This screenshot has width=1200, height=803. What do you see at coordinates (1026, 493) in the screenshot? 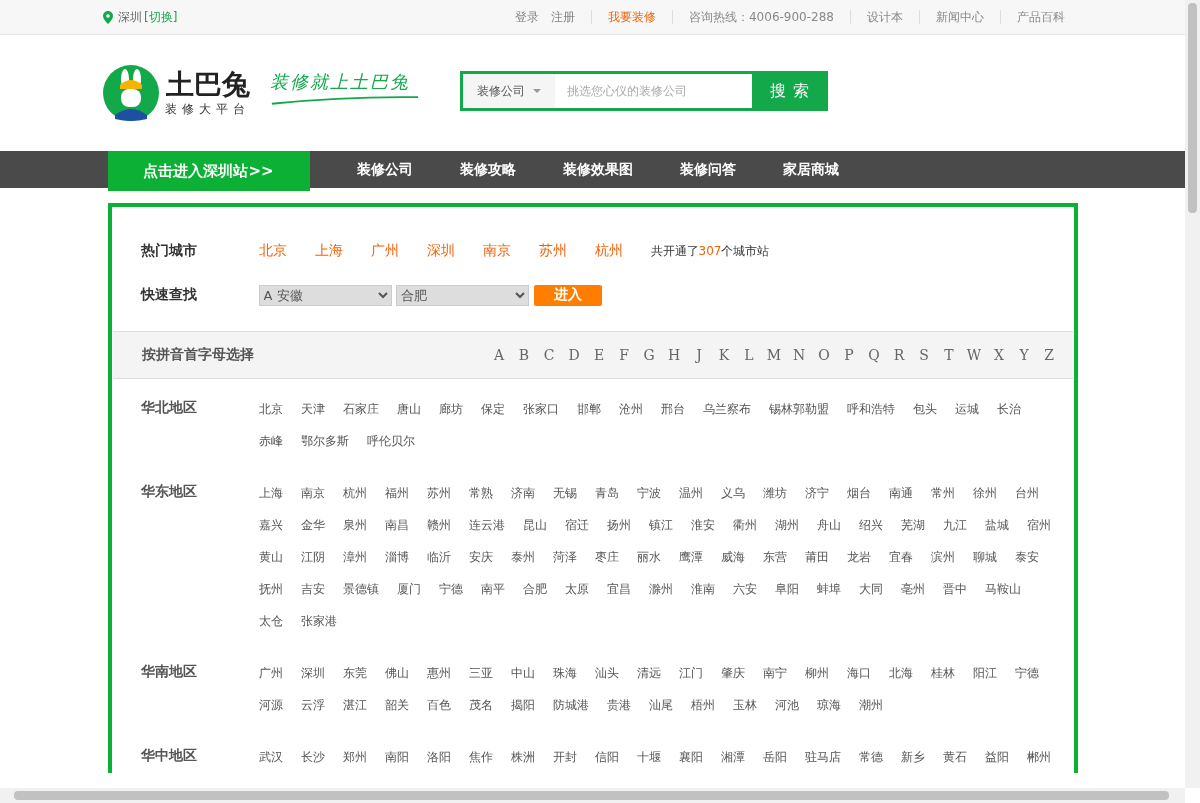
I see `city-link: 台州` at bounding box center [1026, 493].